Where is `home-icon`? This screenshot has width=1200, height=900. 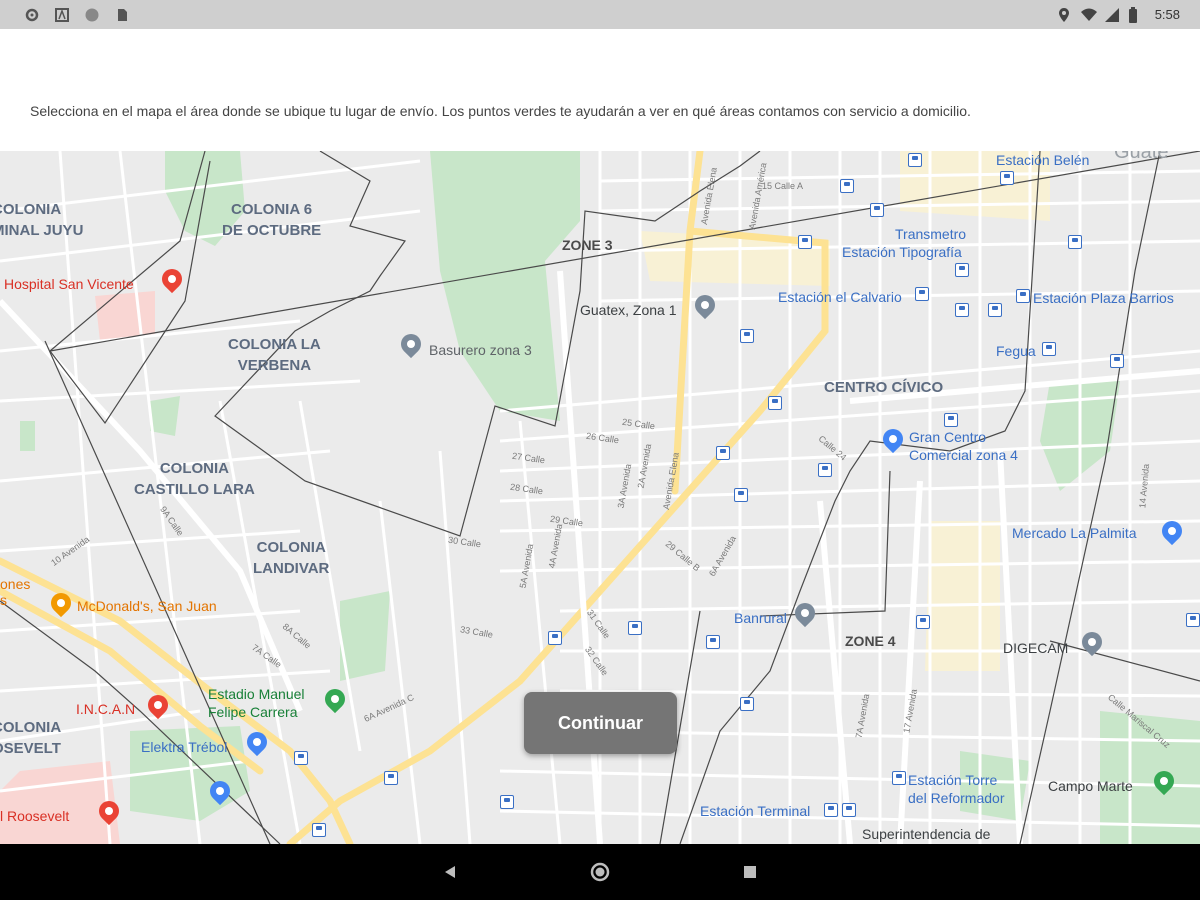
home-icon is located at coordinates (600, 872).